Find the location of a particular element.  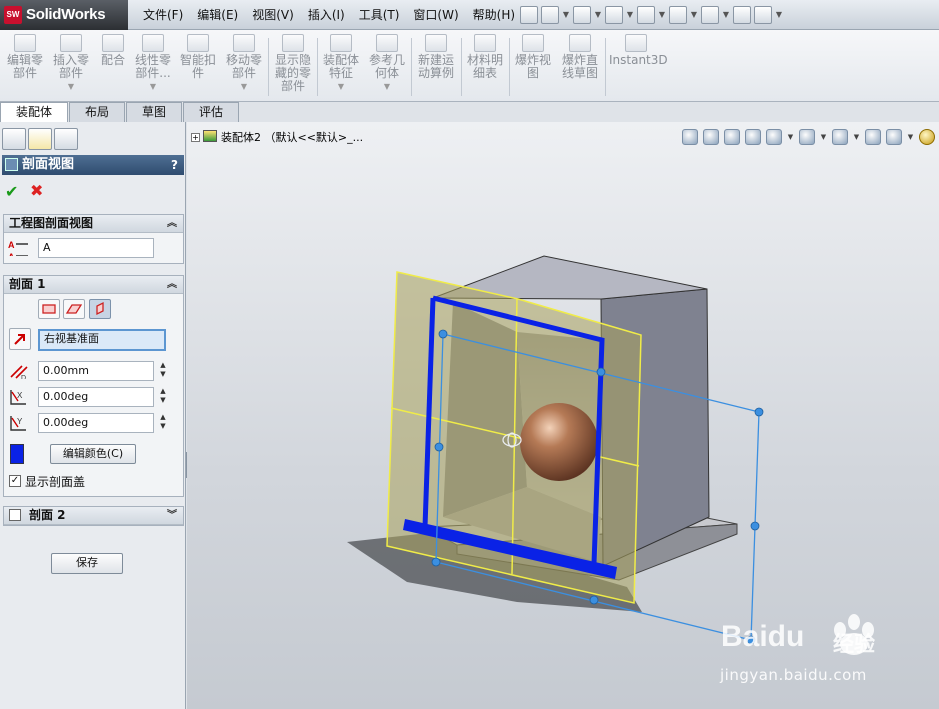

drawing-section-header: 工程图剖面视图 ︽ is located at coordinates (93, 224).